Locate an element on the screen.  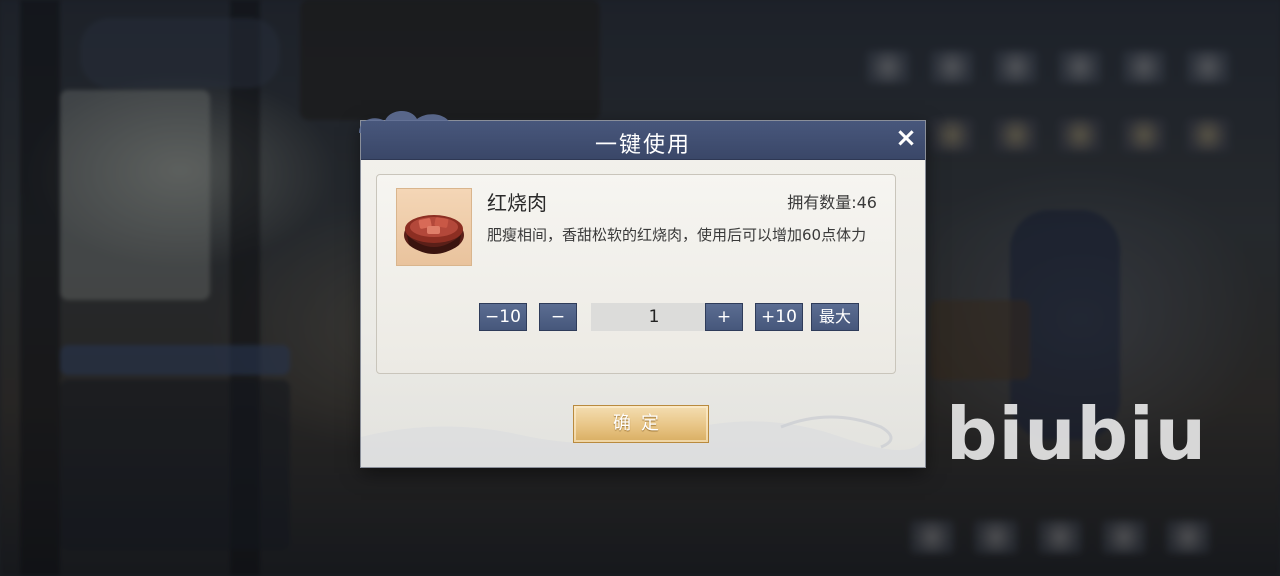
watermark-text: biubiu is located at coordinates (1076, 434).